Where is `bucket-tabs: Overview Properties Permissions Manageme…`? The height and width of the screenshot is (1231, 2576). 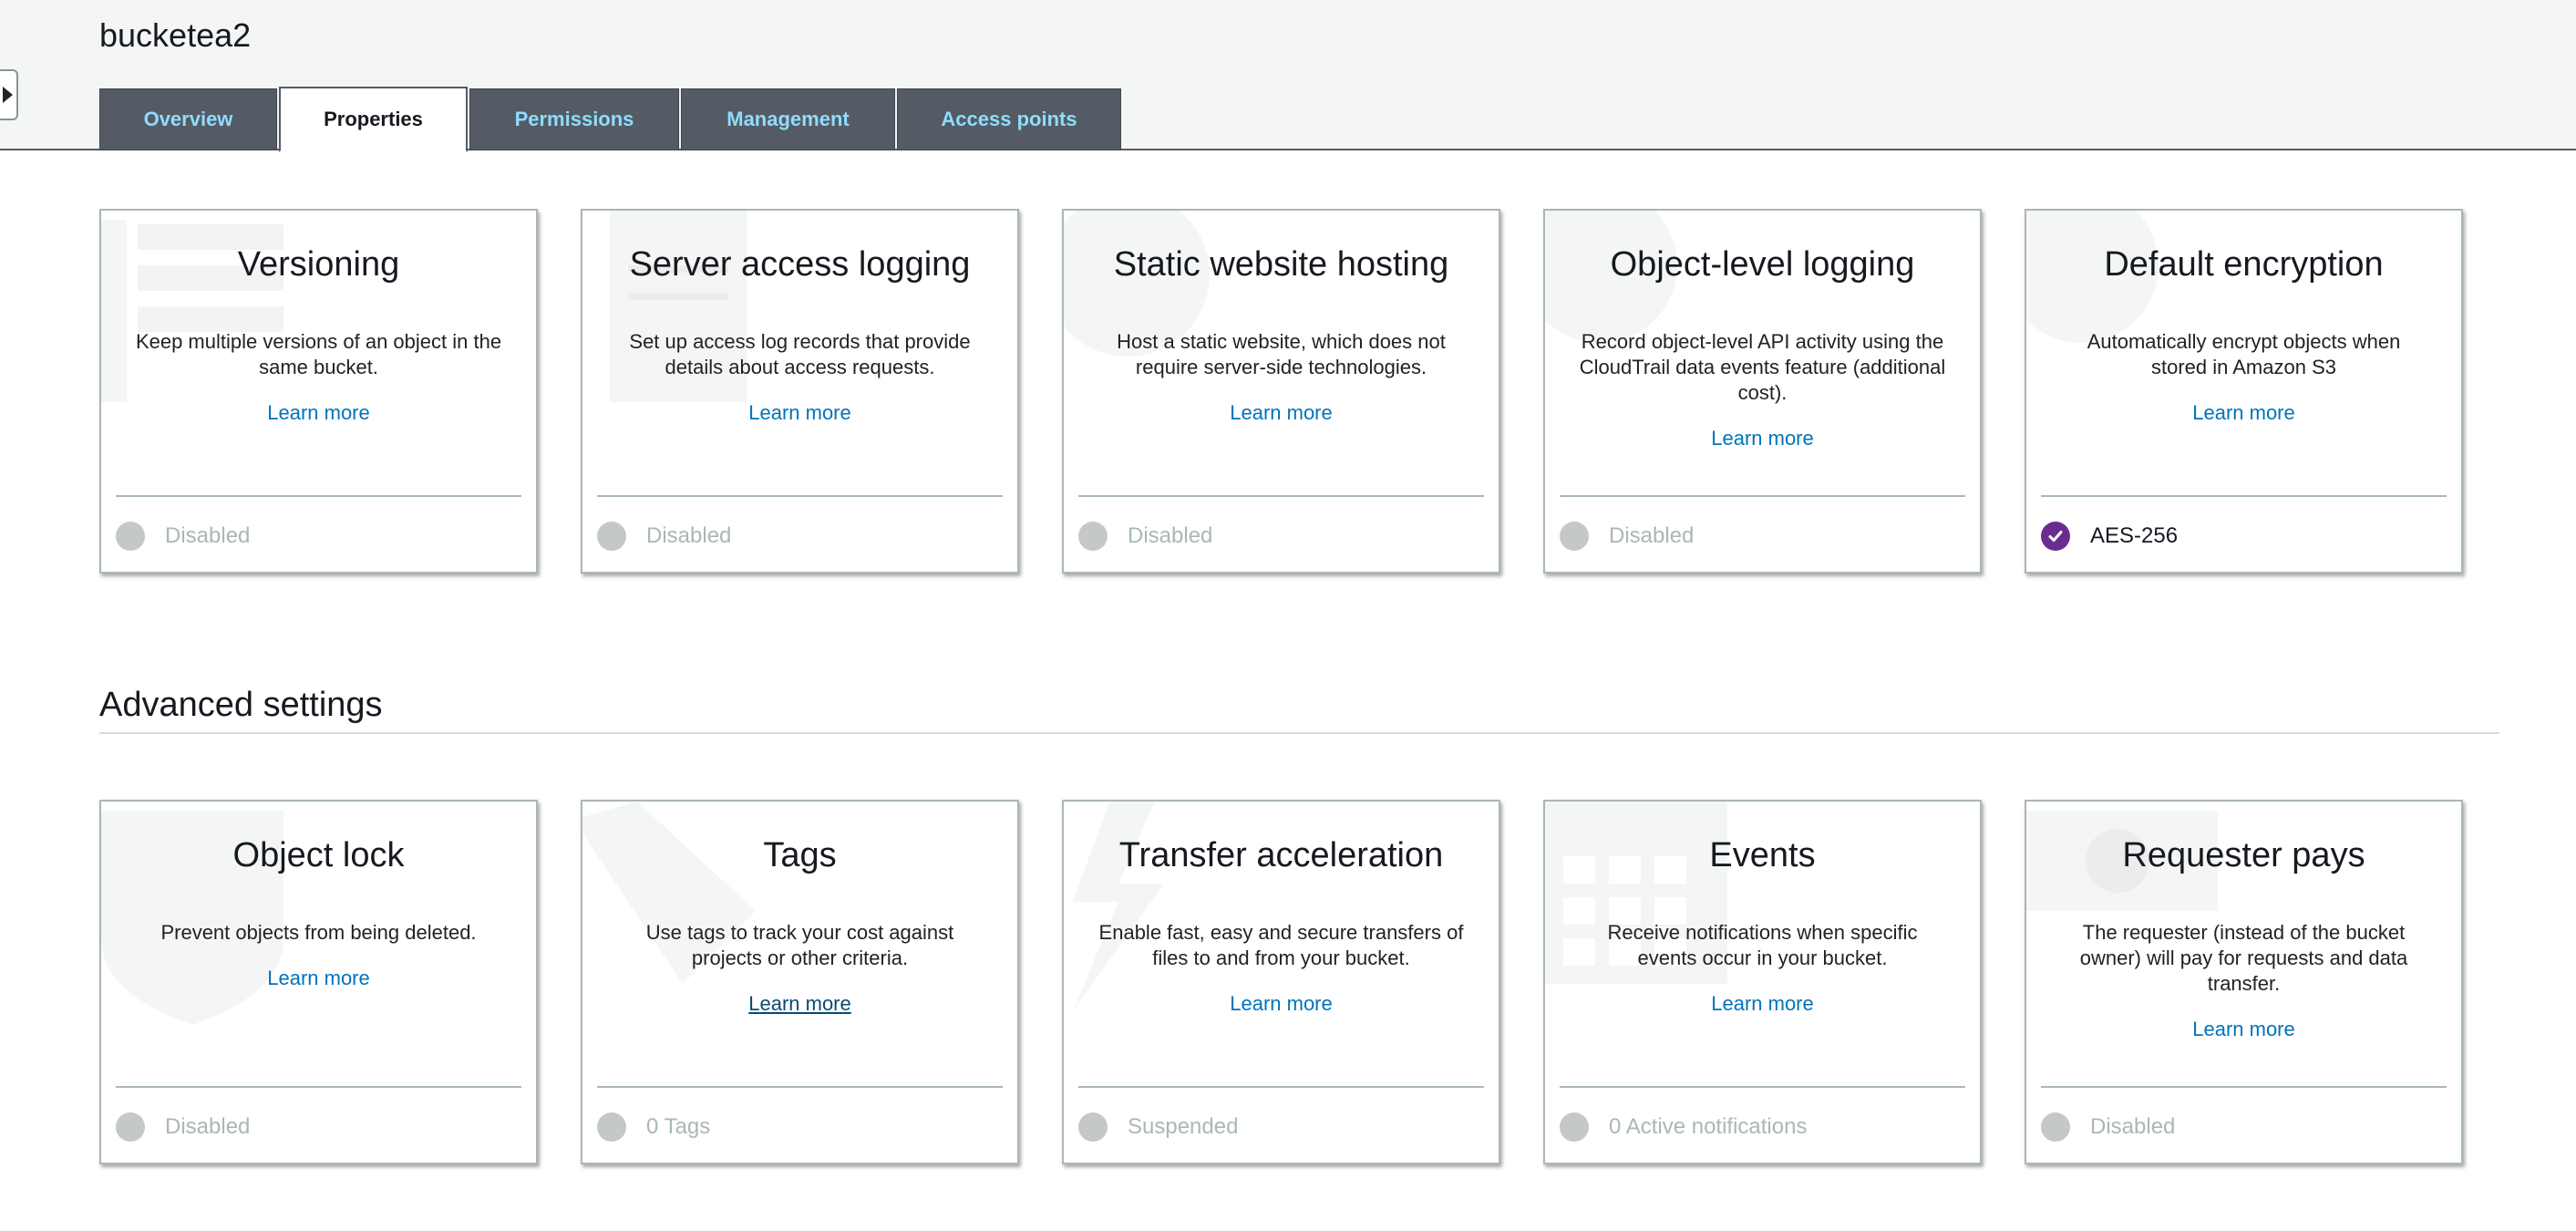 bucket-tabs: Overview Properties Permissions Manageme… is located at coordinates (611, 119).